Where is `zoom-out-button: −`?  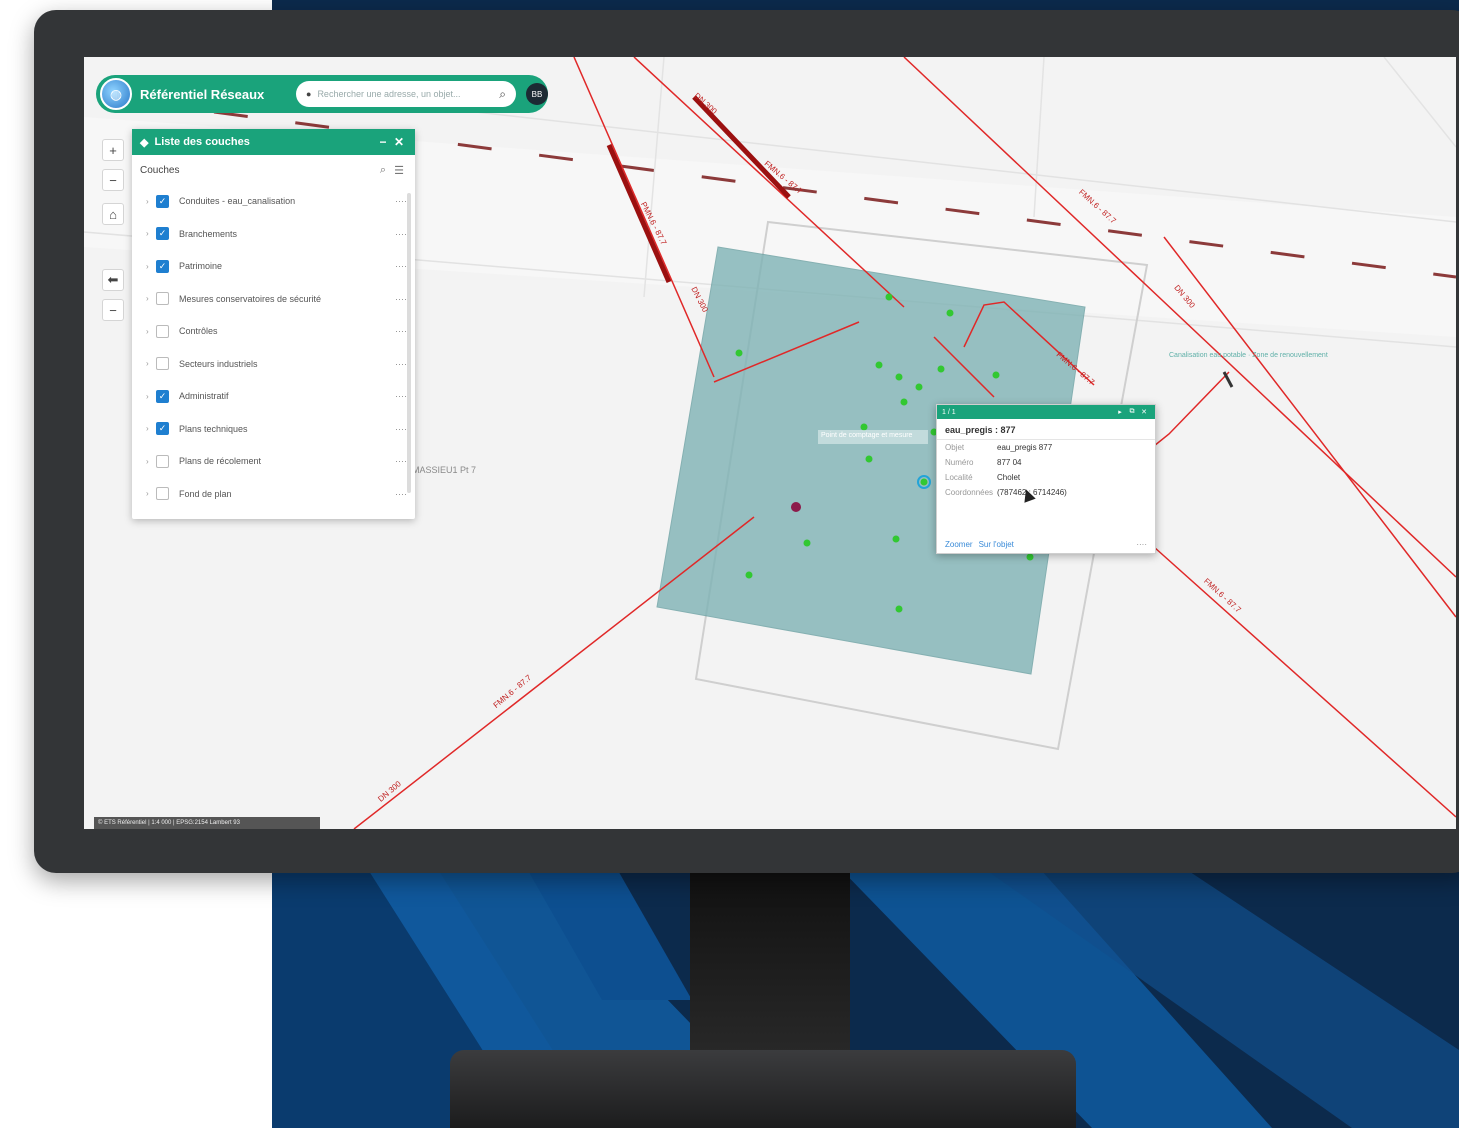
zoom-out-button: − is located at coordinates (113, 180).